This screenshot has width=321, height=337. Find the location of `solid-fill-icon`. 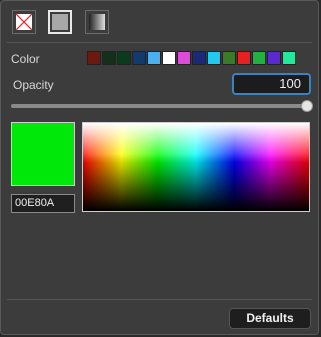

solid-fill-icon is located at coordinates (60, 22).